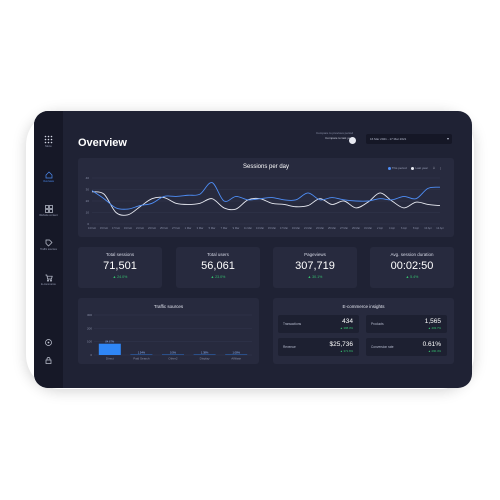 The width and height of the screenshot is (500, 500). Describe the element at coordinates (339, 138) in the screenshot. I see `compare-last-year-label: Compare to last year` at that location.